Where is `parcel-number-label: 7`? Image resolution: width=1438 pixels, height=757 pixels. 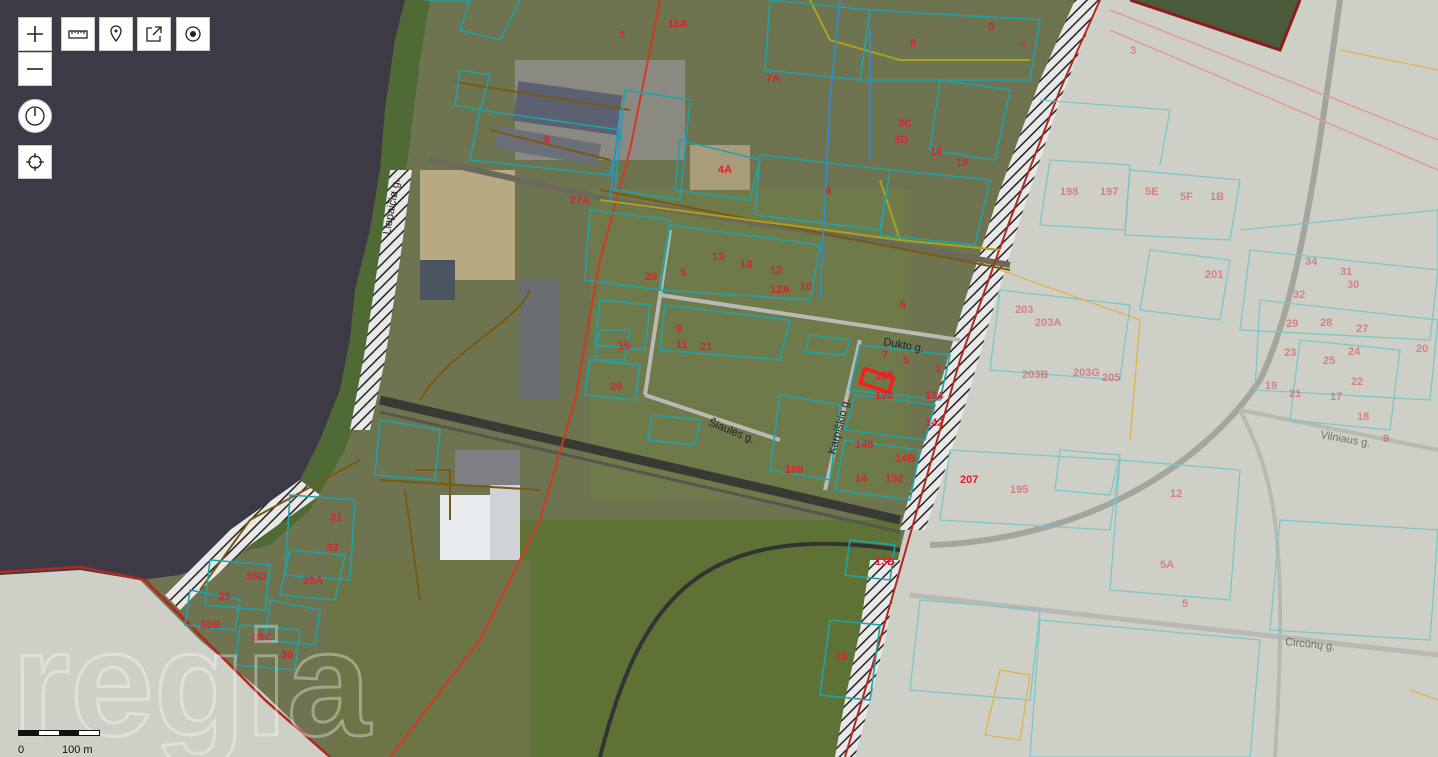
parcel-number-label: 7 is located at coordinates (885, 355).